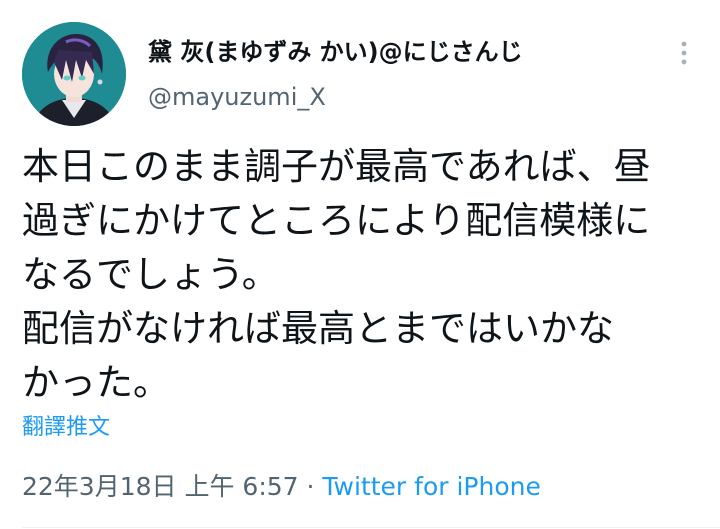 Image resolution: width=720 pixels, height=529 pixels. I want to click on translate-tweet-link: 翻譯推文, so click(66, 428).